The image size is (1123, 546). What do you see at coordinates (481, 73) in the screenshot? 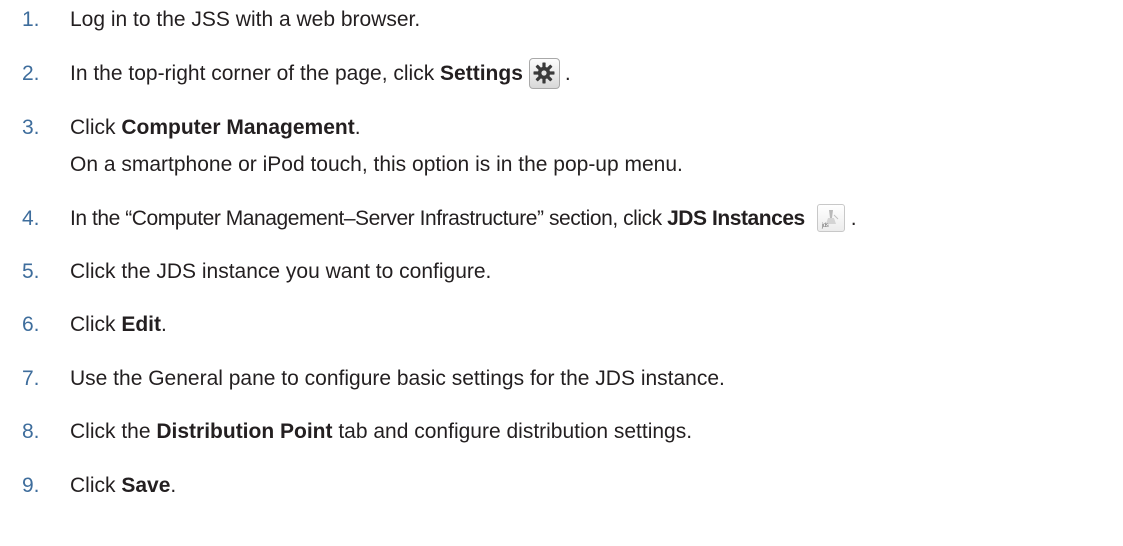
I see `settings-label: Settings` at bounding box center [481, 73].